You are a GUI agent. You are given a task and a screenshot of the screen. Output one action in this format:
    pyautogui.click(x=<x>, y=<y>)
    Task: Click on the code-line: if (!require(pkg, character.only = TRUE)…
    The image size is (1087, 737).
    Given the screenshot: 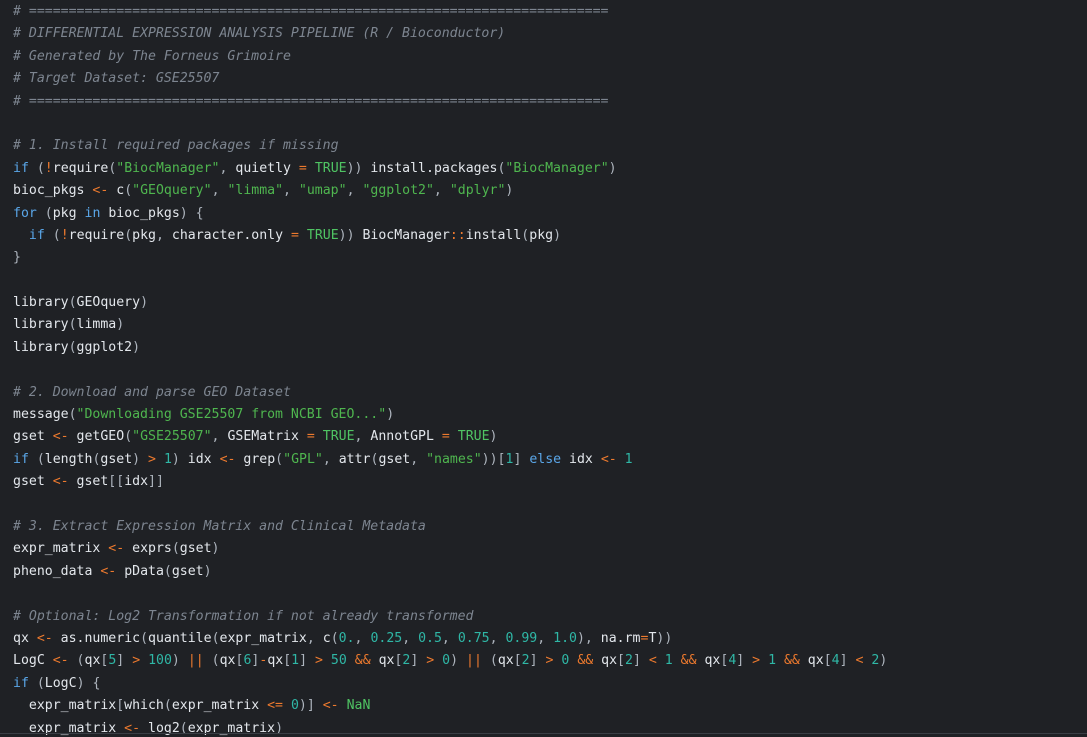 What is the action you would take?
    pyautogui.click(x=450, y=236)
    